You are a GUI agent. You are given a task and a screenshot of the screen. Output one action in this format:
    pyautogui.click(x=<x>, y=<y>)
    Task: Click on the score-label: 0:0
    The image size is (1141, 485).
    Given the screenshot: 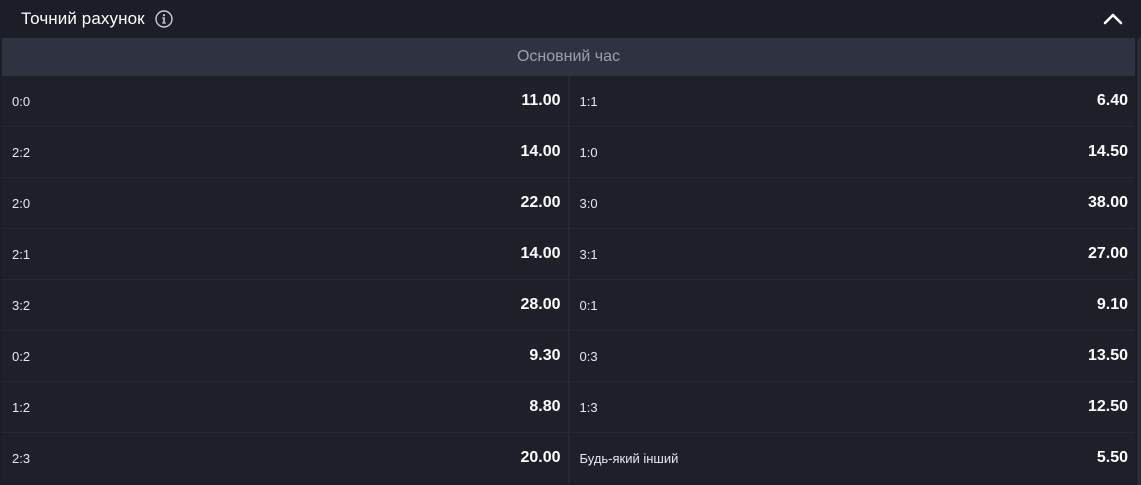 What is the action you would take?
    pyautogui.click(x=21, y=101)
    